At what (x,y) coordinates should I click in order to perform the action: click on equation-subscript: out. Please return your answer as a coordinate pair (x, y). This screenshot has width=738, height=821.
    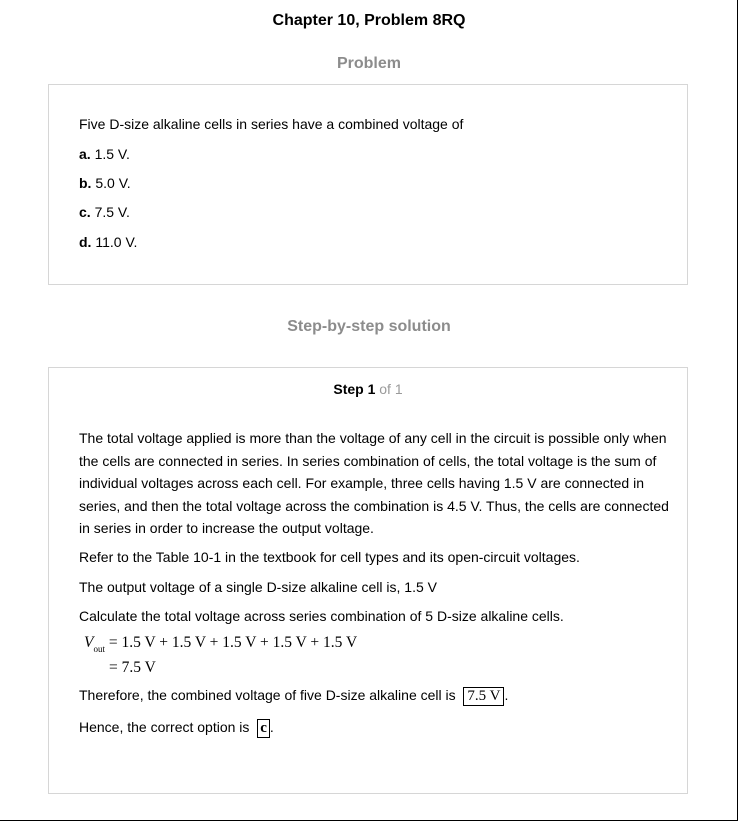
    Looking at the image, I should click on (99, 649).